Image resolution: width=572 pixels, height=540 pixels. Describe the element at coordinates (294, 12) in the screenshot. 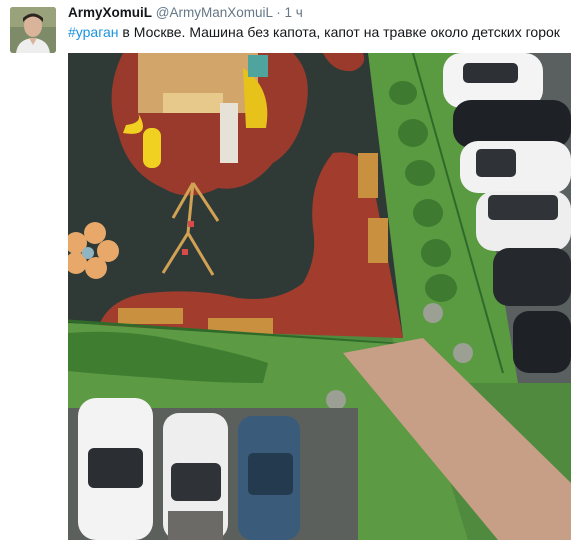

I see `tweet-timestamp: 1 ч` at that location.